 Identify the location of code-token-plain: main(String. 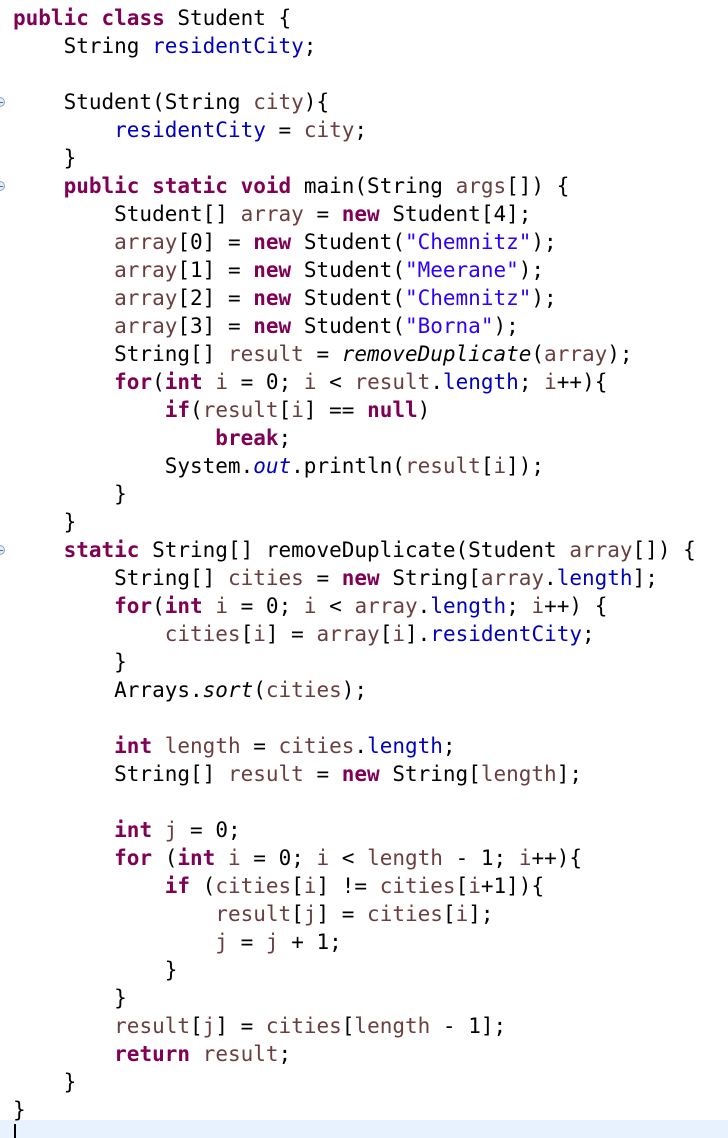
(373, 186).